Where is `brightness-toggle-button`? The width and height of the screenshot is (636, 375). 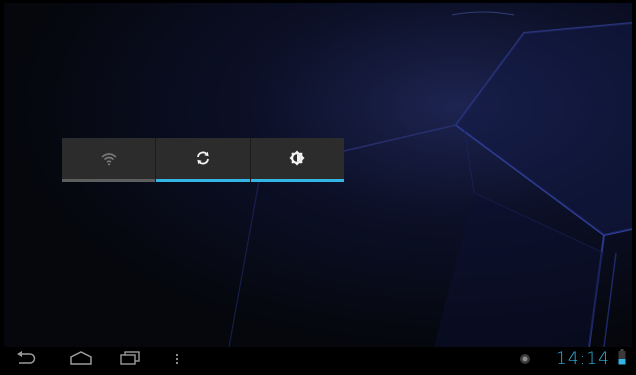
brightness-toggle-button is located at coordinates (297, 160).